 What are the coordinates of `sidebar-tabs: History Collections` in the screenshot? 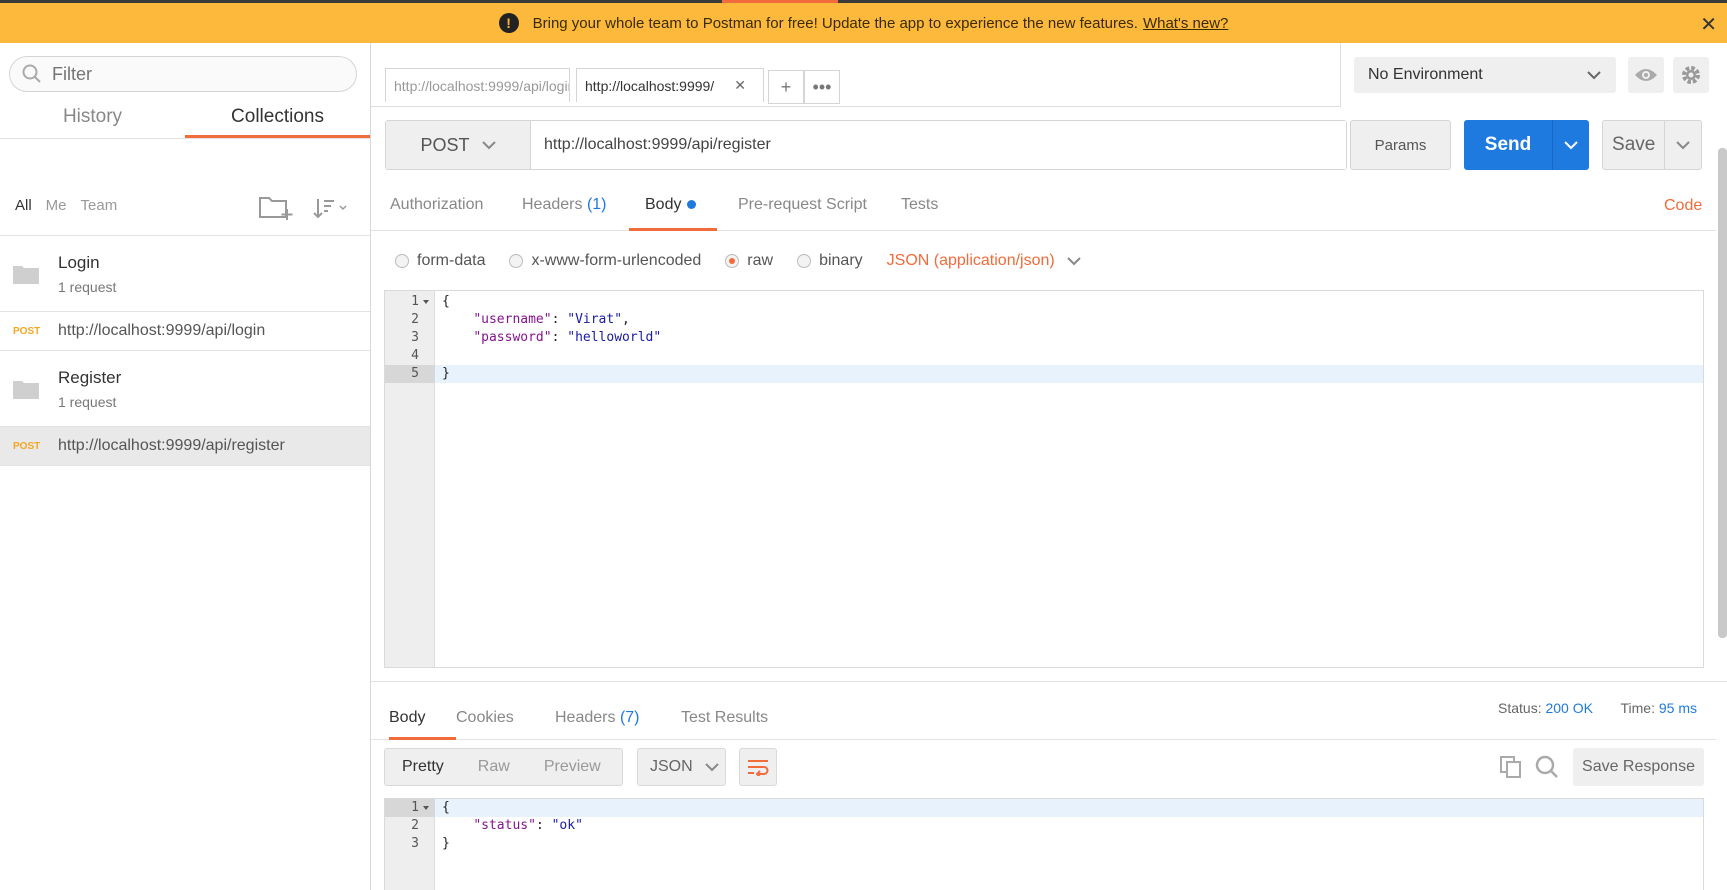 It's located at (185, 117).